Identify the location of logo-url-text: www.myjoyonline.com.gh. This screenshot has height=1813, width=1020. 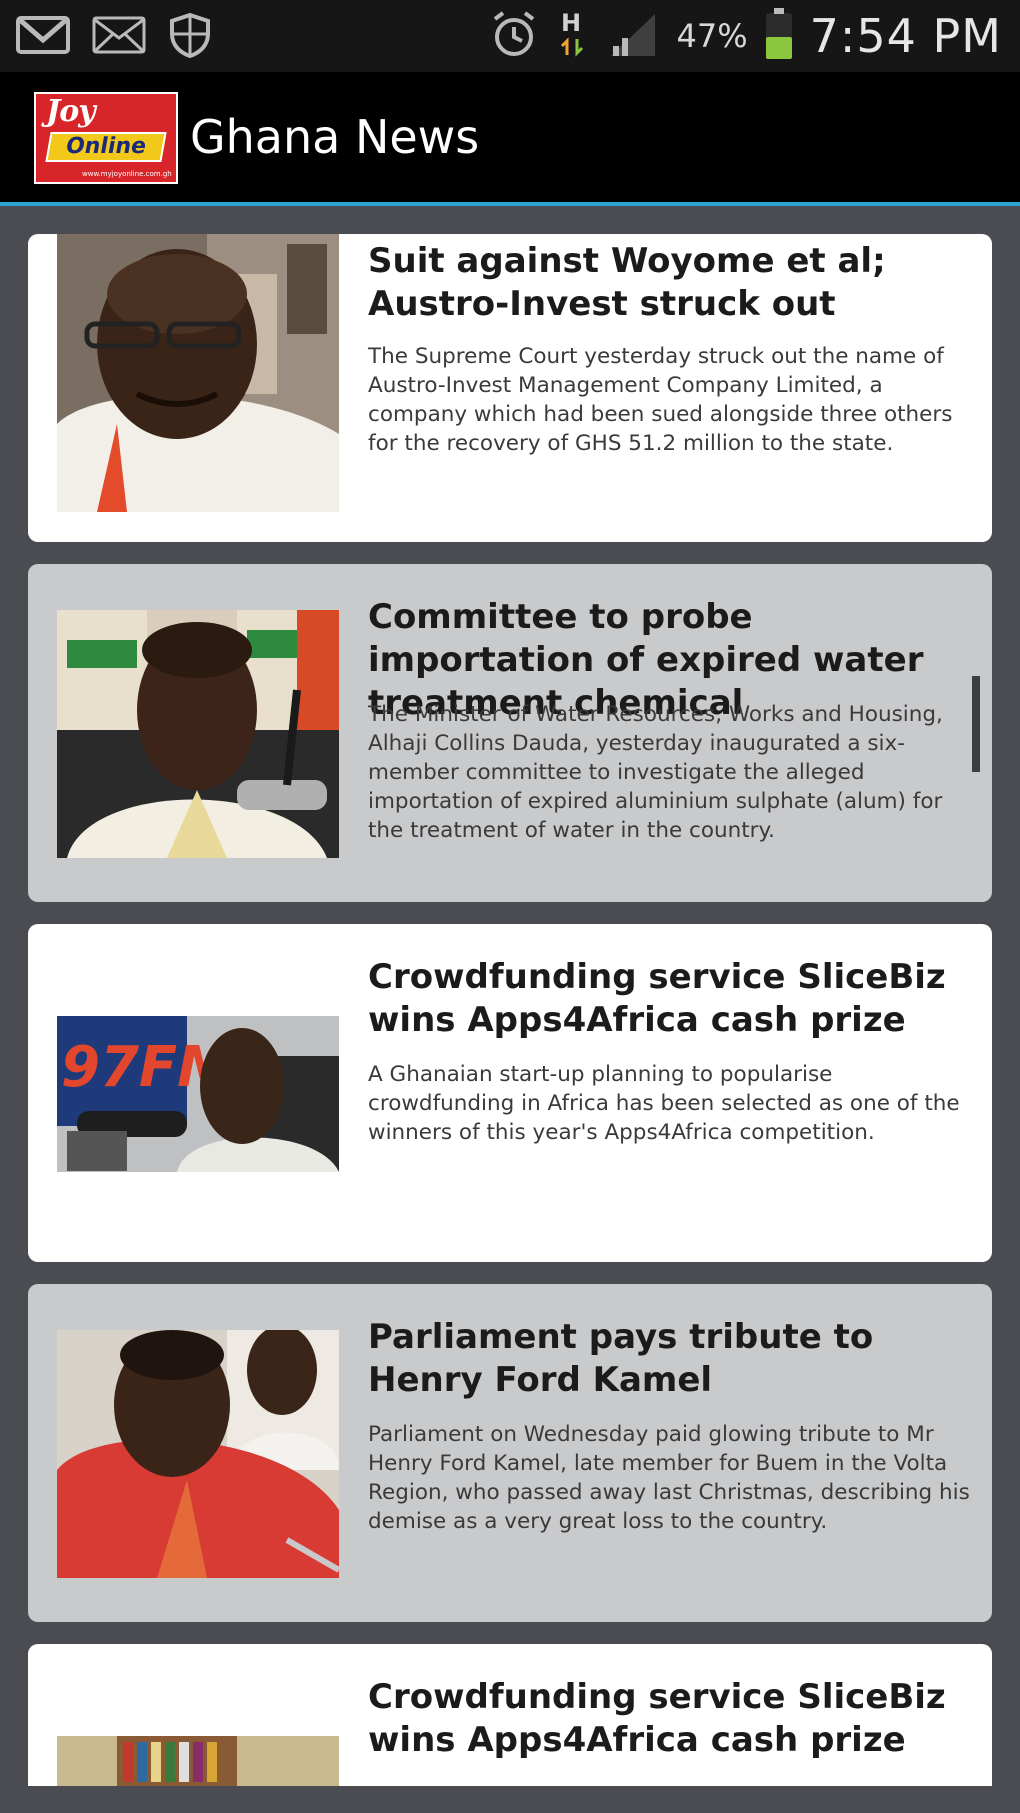
(127, 174).